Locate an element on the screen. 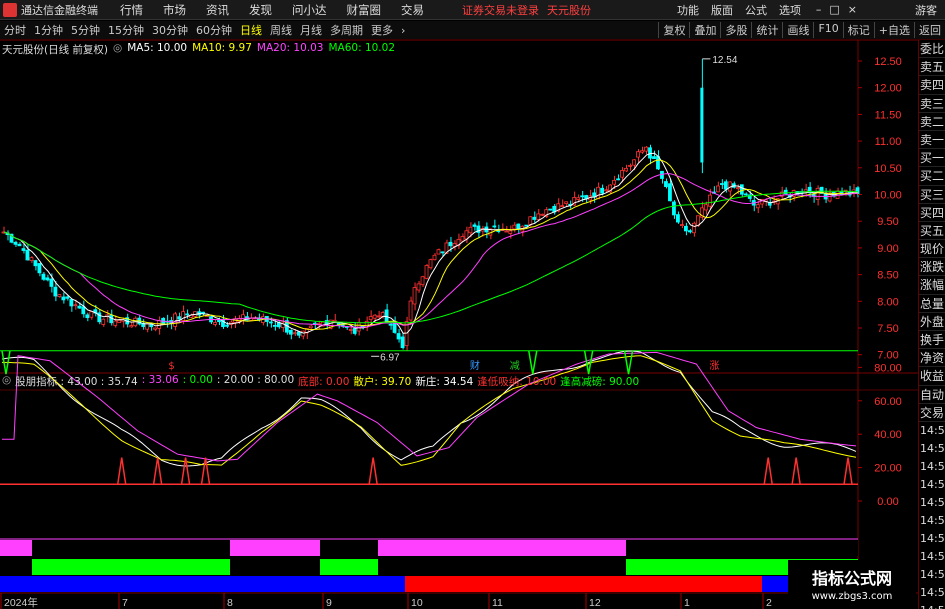 The height and width of the screenshot is (609, 945). side-panel-item: 买五 is located at coordinates (932, 231).